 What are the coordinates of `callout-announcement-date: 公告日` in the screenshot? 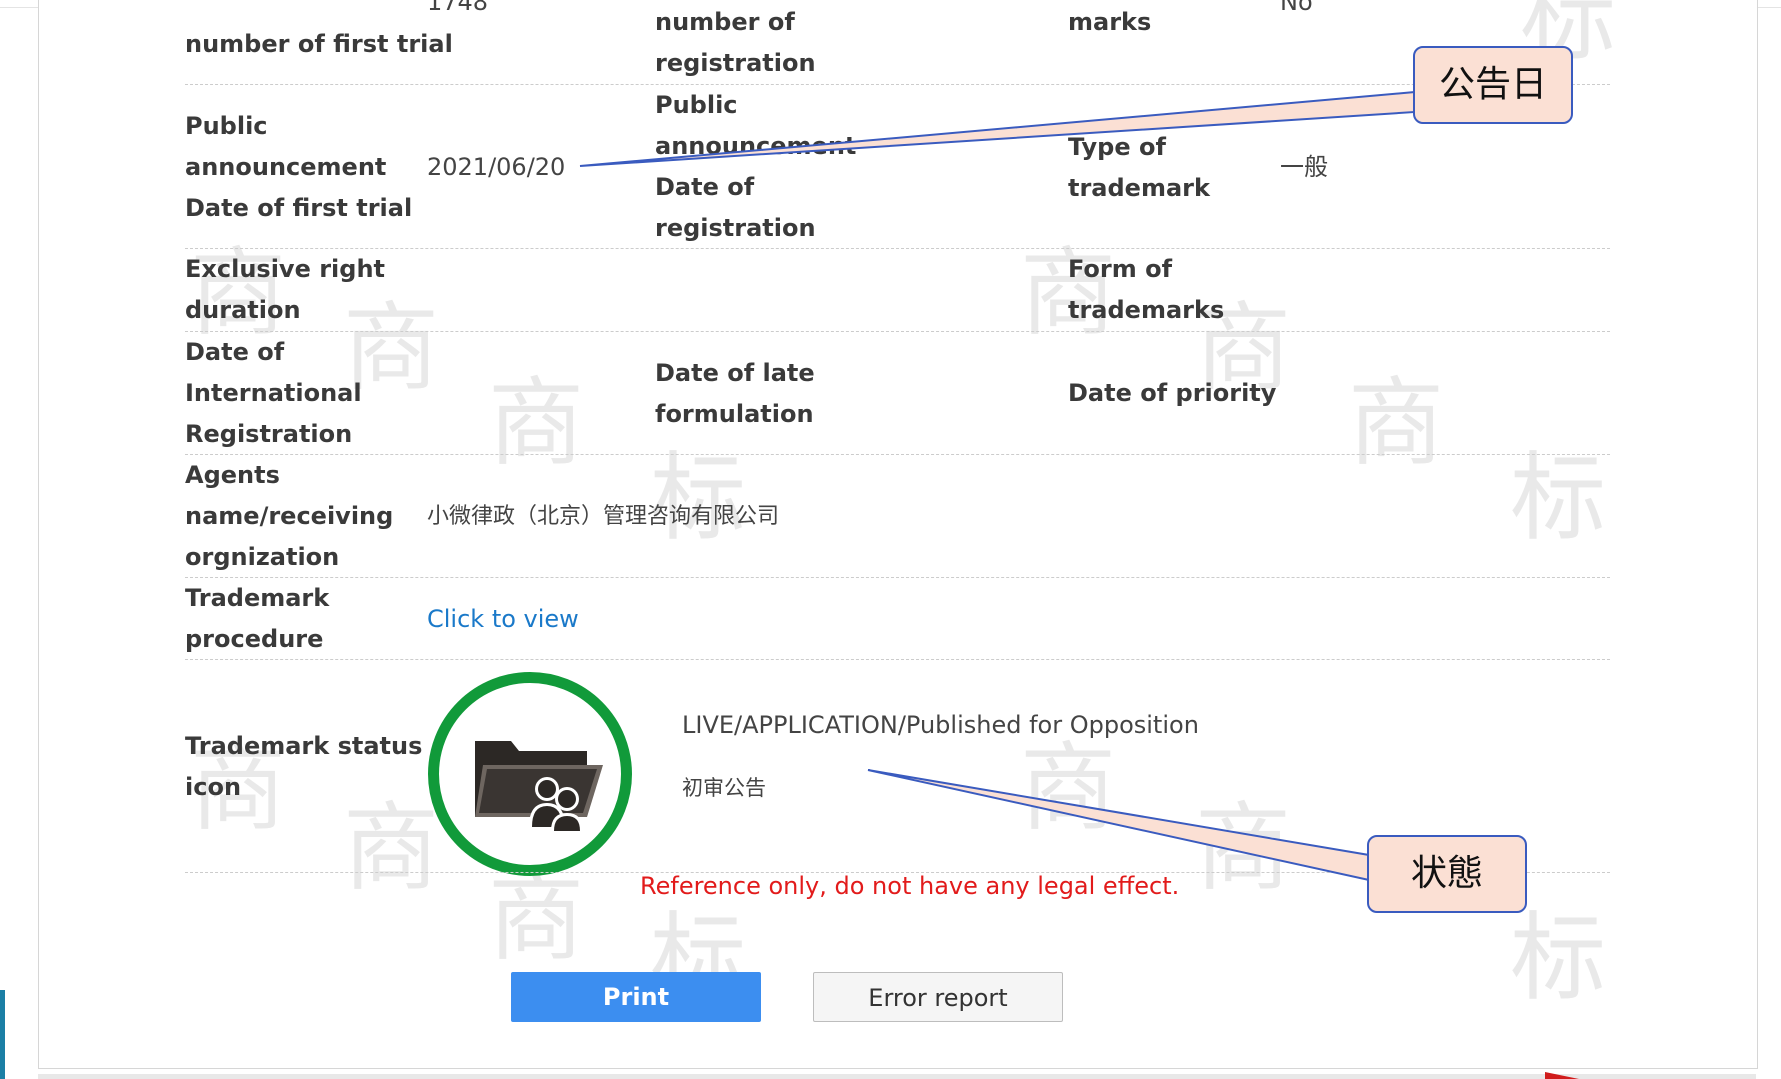 It's located at (1493, 85).